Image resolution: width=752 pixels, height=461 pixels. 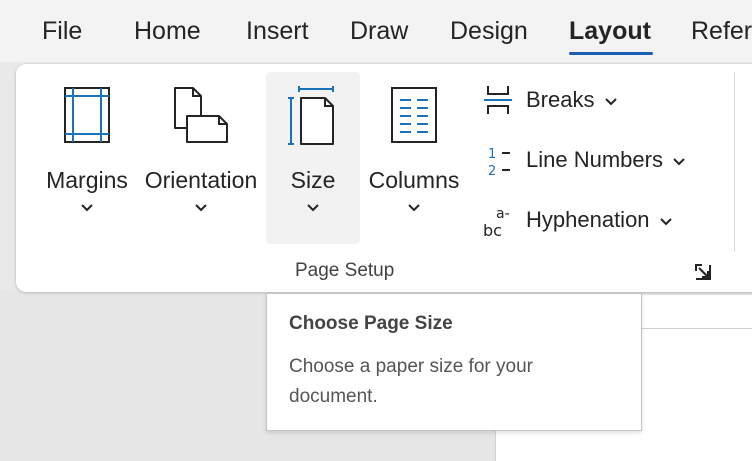 I want to click on tab-home: Home, so click(x=167, y=31).